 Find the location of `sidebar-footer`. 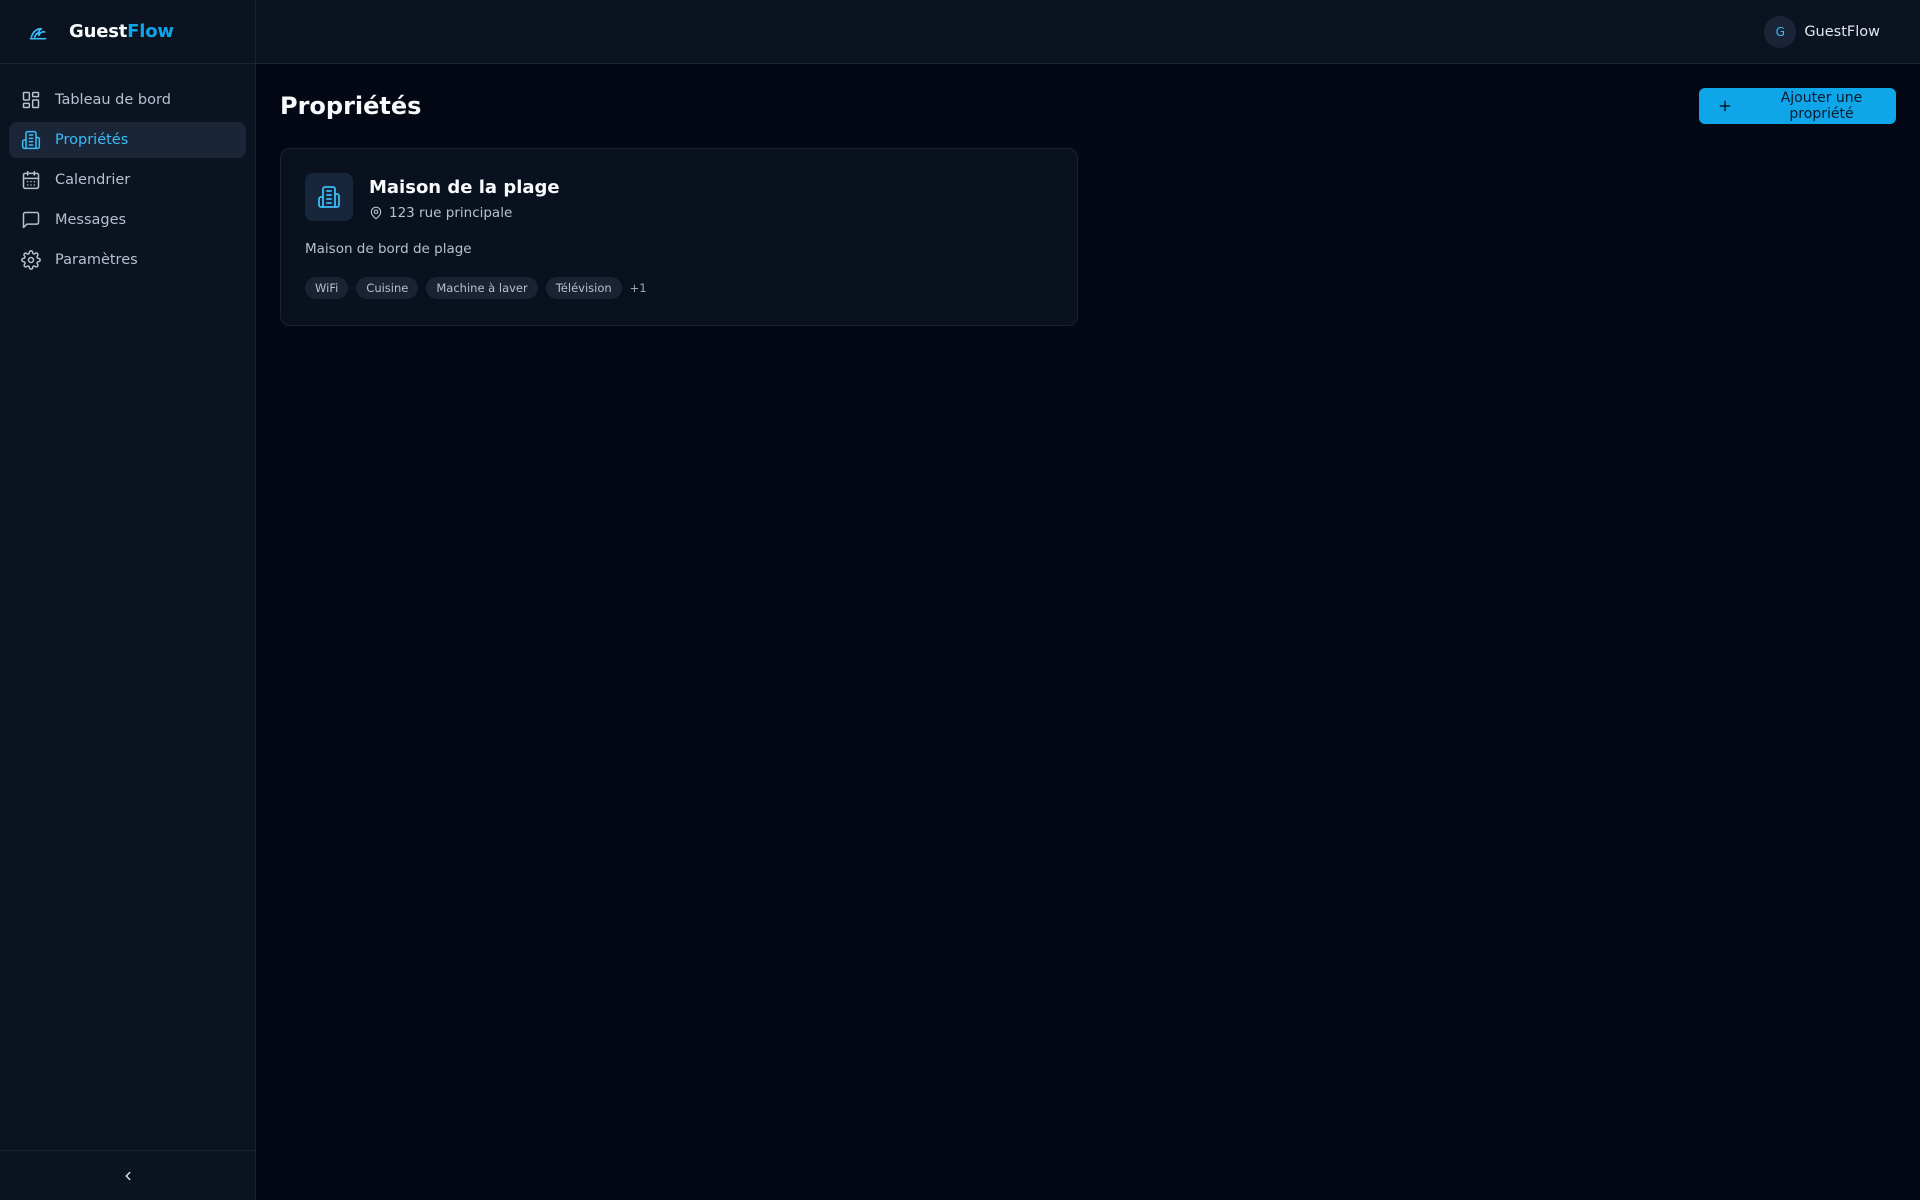

sidebar-footer is located at coordinates (127, 1175).